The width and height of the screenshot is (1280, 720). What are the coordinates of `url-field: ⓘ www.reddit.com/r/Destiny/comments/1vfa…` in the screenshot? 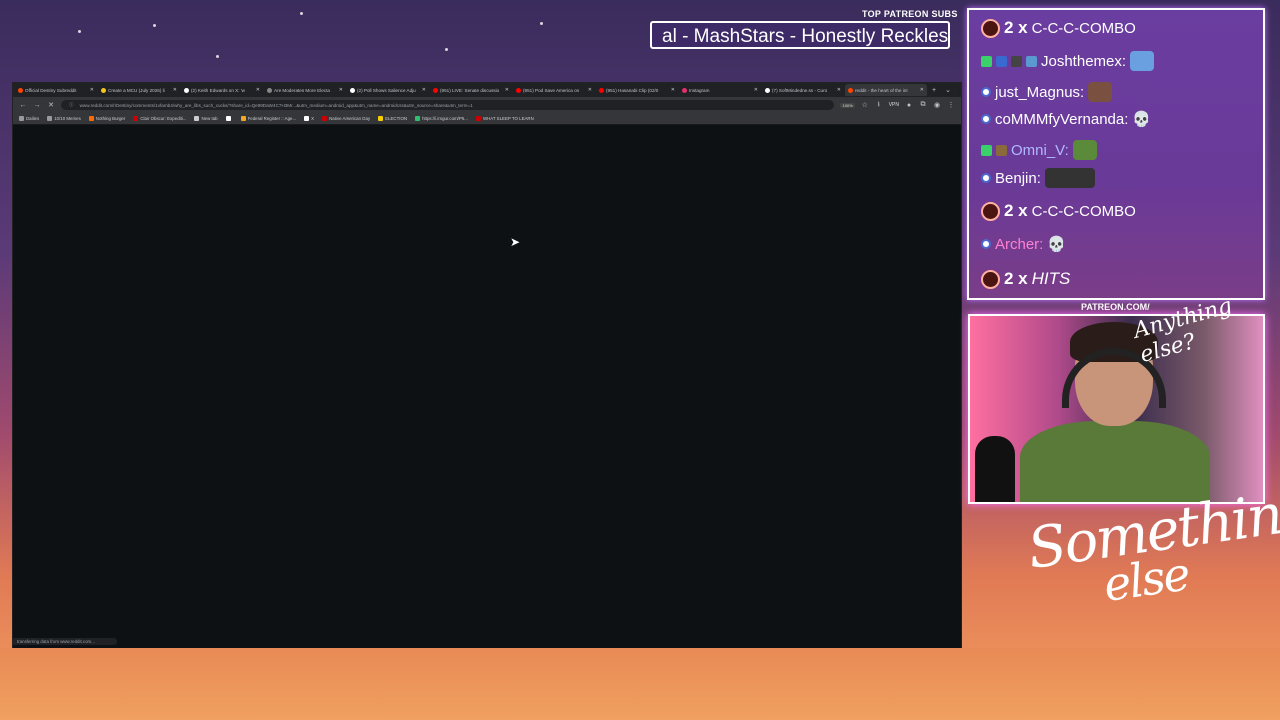 It's located at (448, 105).